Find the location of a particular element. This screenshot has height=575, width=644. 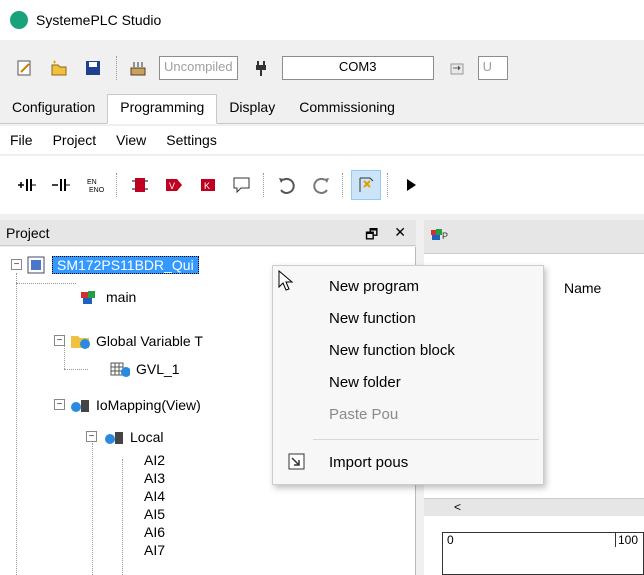

tab-commissioning: Commissioning is located at coordinates (347, 109).